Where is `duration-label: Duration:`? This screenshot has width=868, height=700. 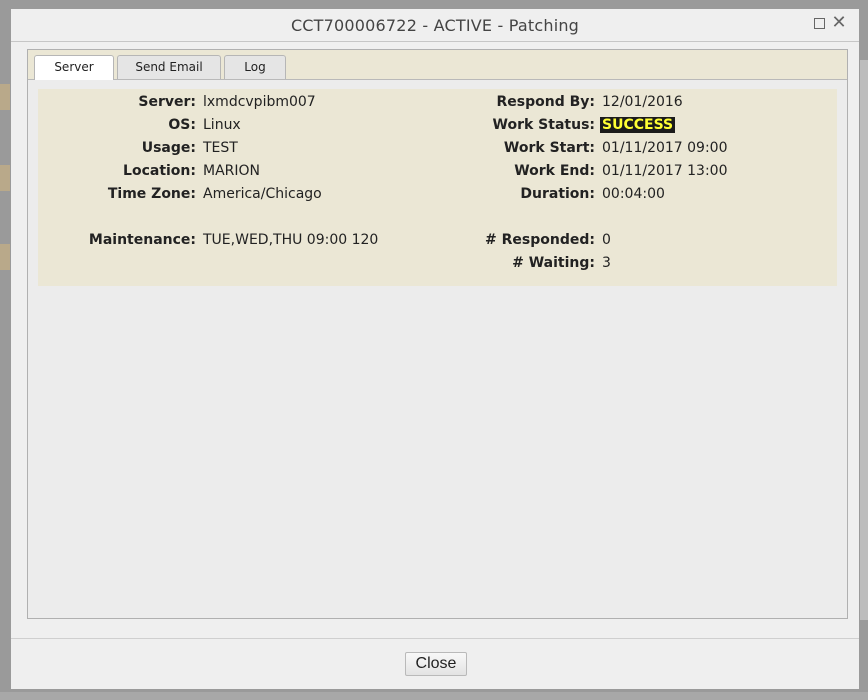
duration-label: Duration: is located at coordinates (557, 194).